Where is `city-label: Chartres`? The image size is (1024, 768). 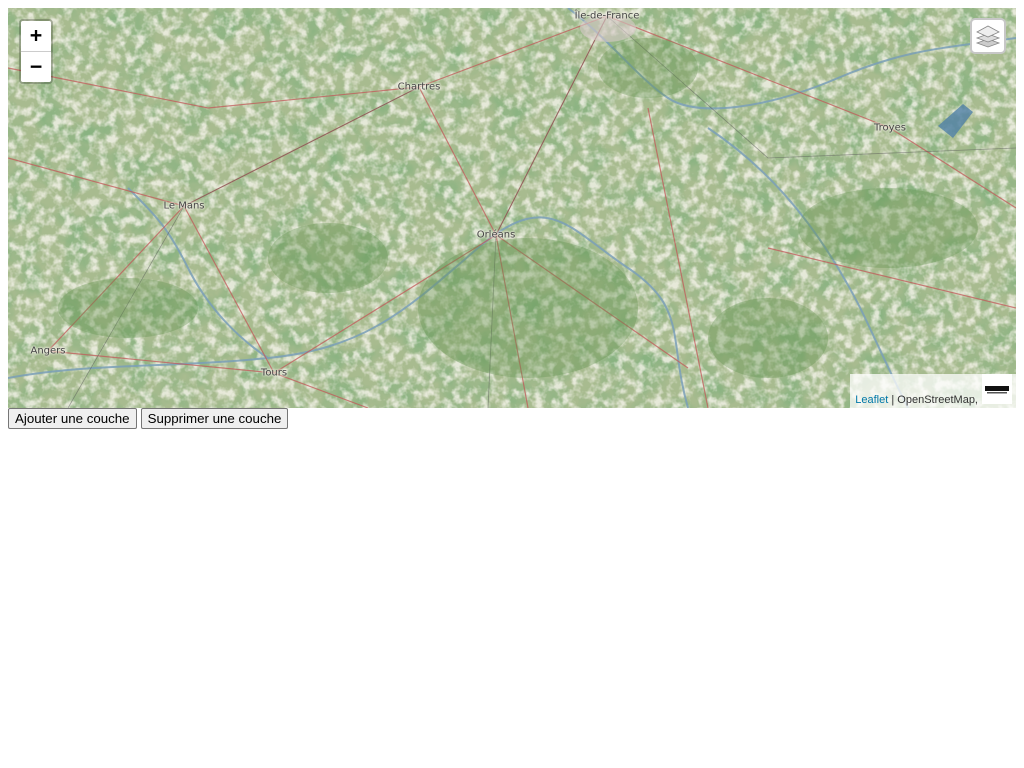 city-label: Chartres is located at coordinates (419, 87).